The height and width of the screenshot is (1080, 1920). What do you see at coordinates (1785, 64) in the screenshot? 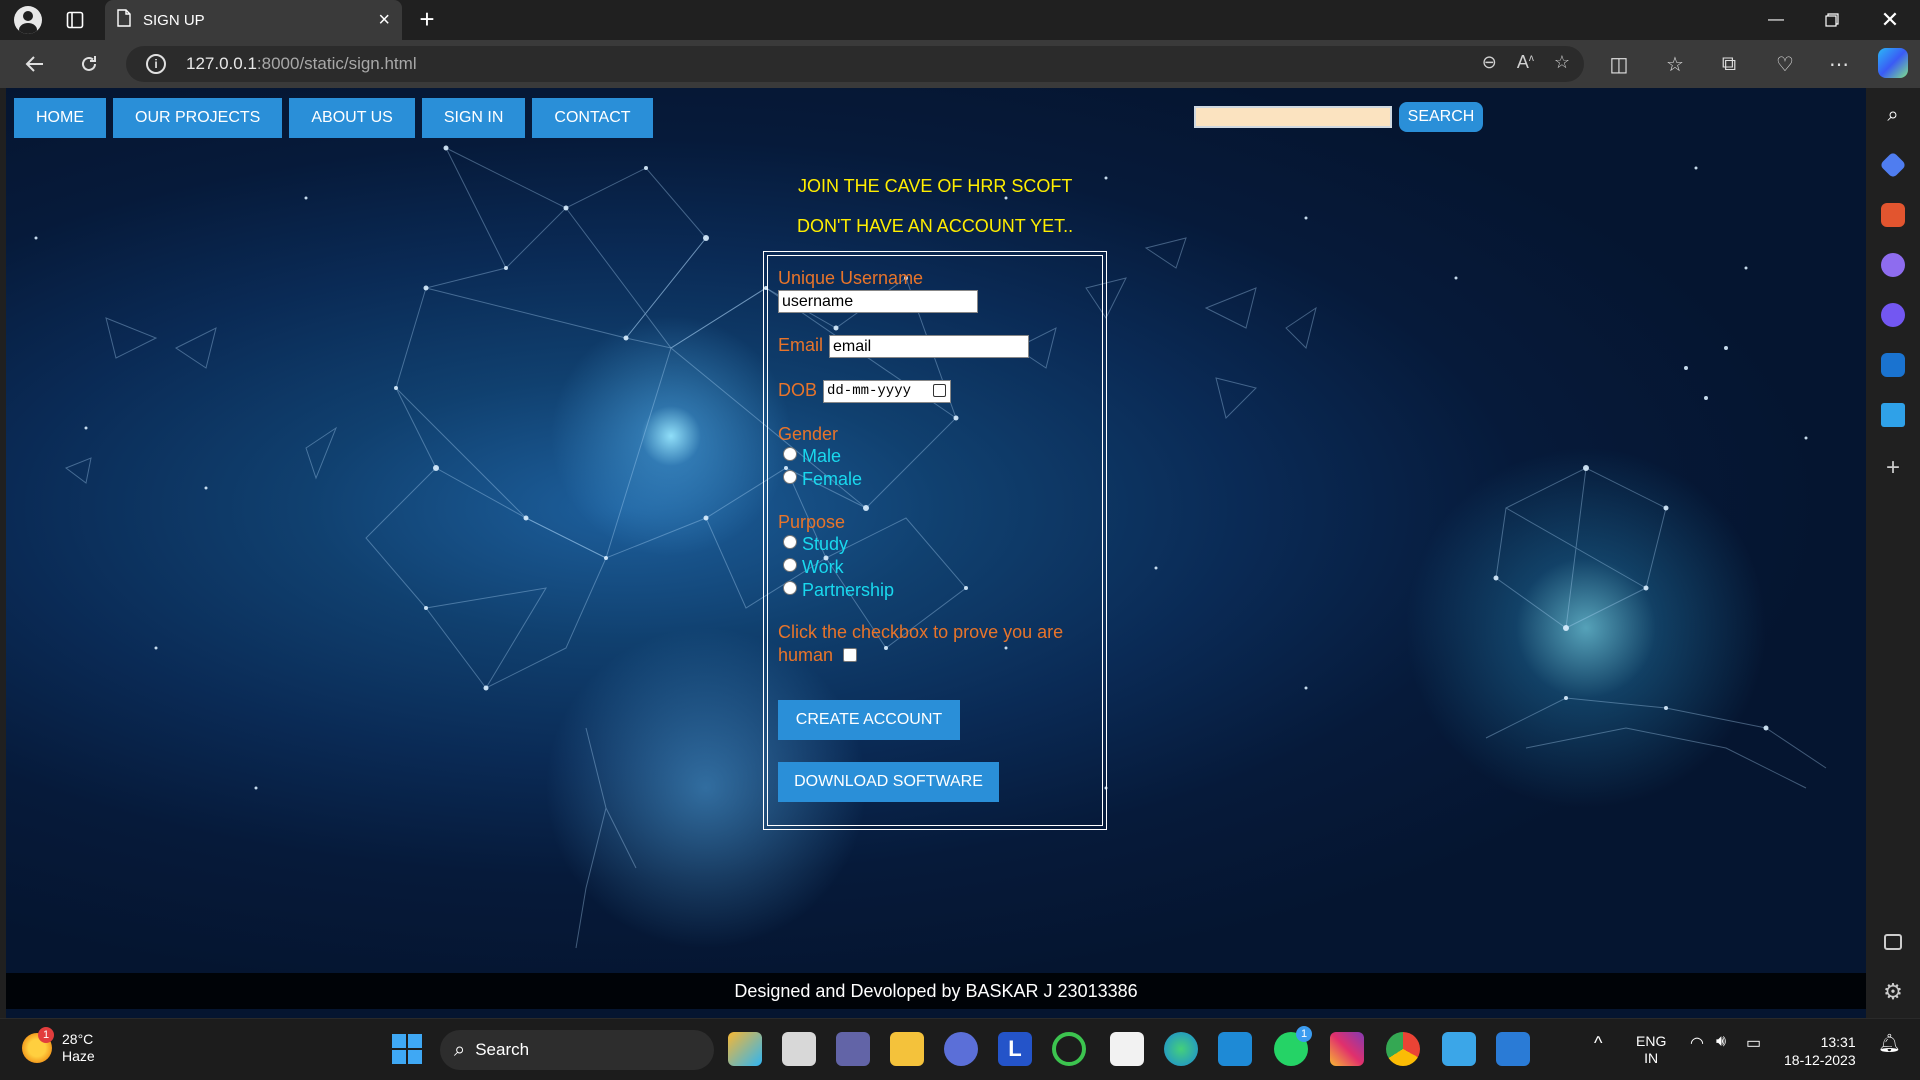
I see `browser-essentials-icon: ♡` at bounding box center [1785, 64].